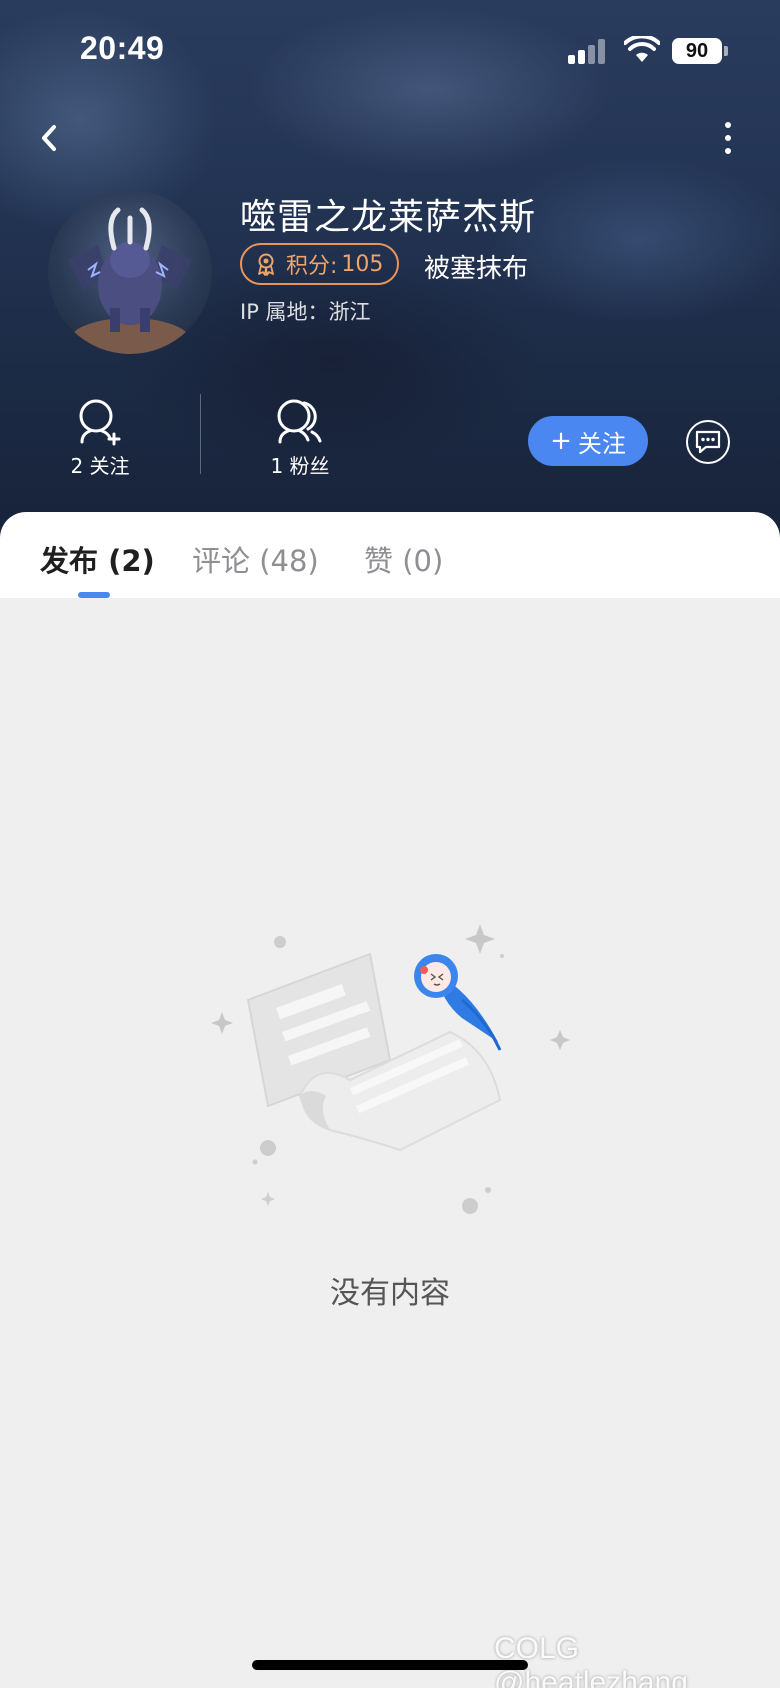 This screenshot has width=780, height=1688. What do you see at coordinates (390, 1069) in the screenshot?
I see `empty-state-illustration` at bounding box center [390, 1069].